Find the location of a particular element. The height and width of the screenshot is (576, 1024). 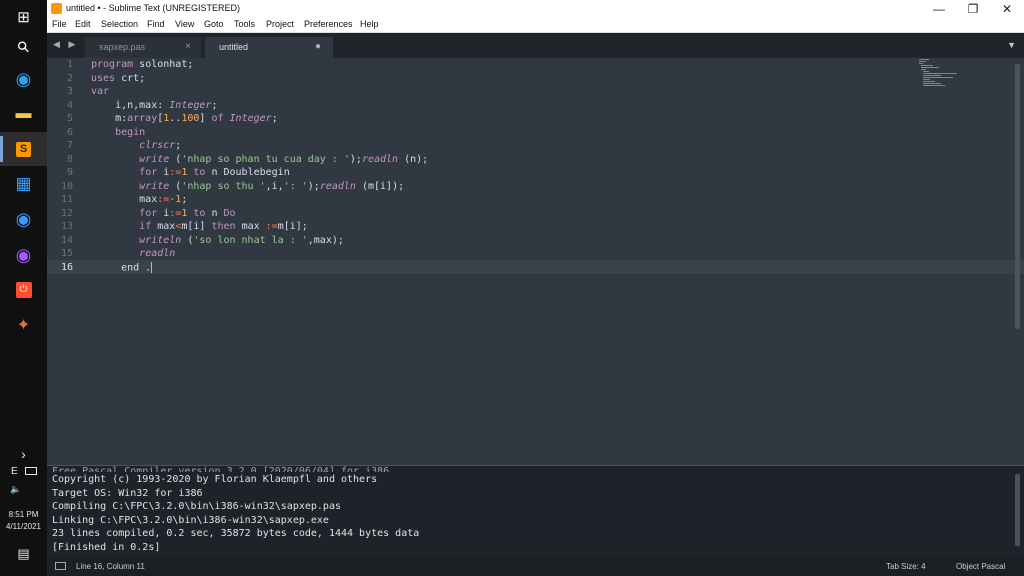

tab-bar: ◀ ▶ sapxep.pas × untitled ● ▼ is located at coordinates (535, 45).